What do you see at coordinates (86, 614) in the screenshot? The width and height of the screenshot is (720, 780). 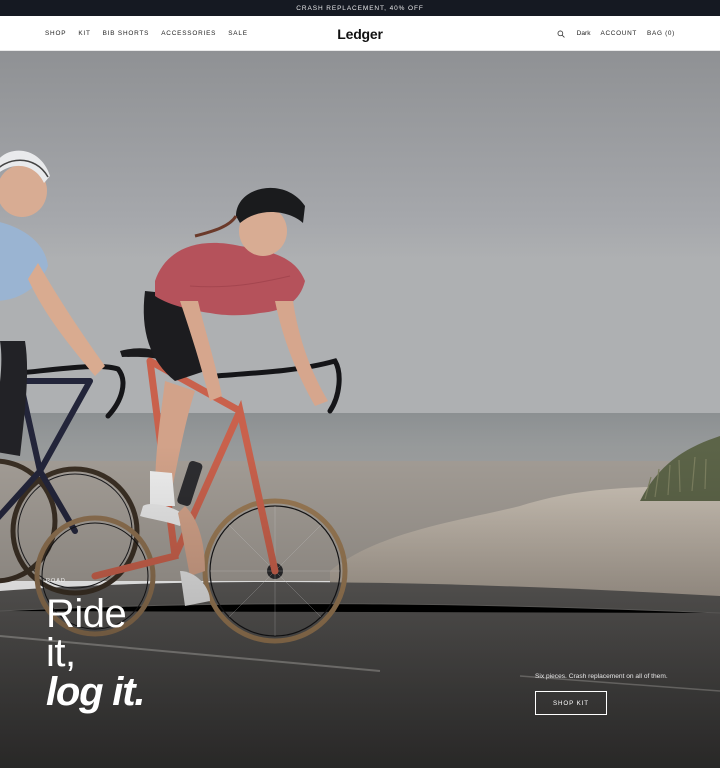 I see `hero-title-line-1: Ride` at bounding box center [86, 614].